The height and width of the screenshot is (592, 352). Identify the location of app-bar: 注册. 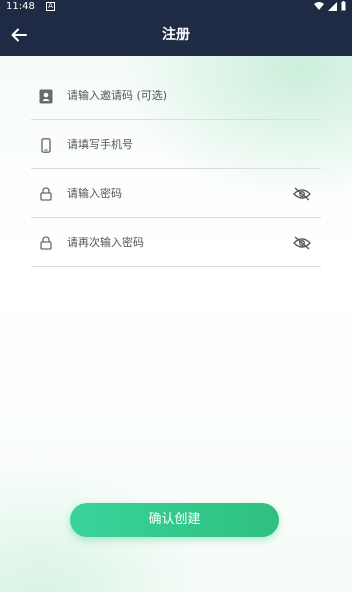
(176, 35).